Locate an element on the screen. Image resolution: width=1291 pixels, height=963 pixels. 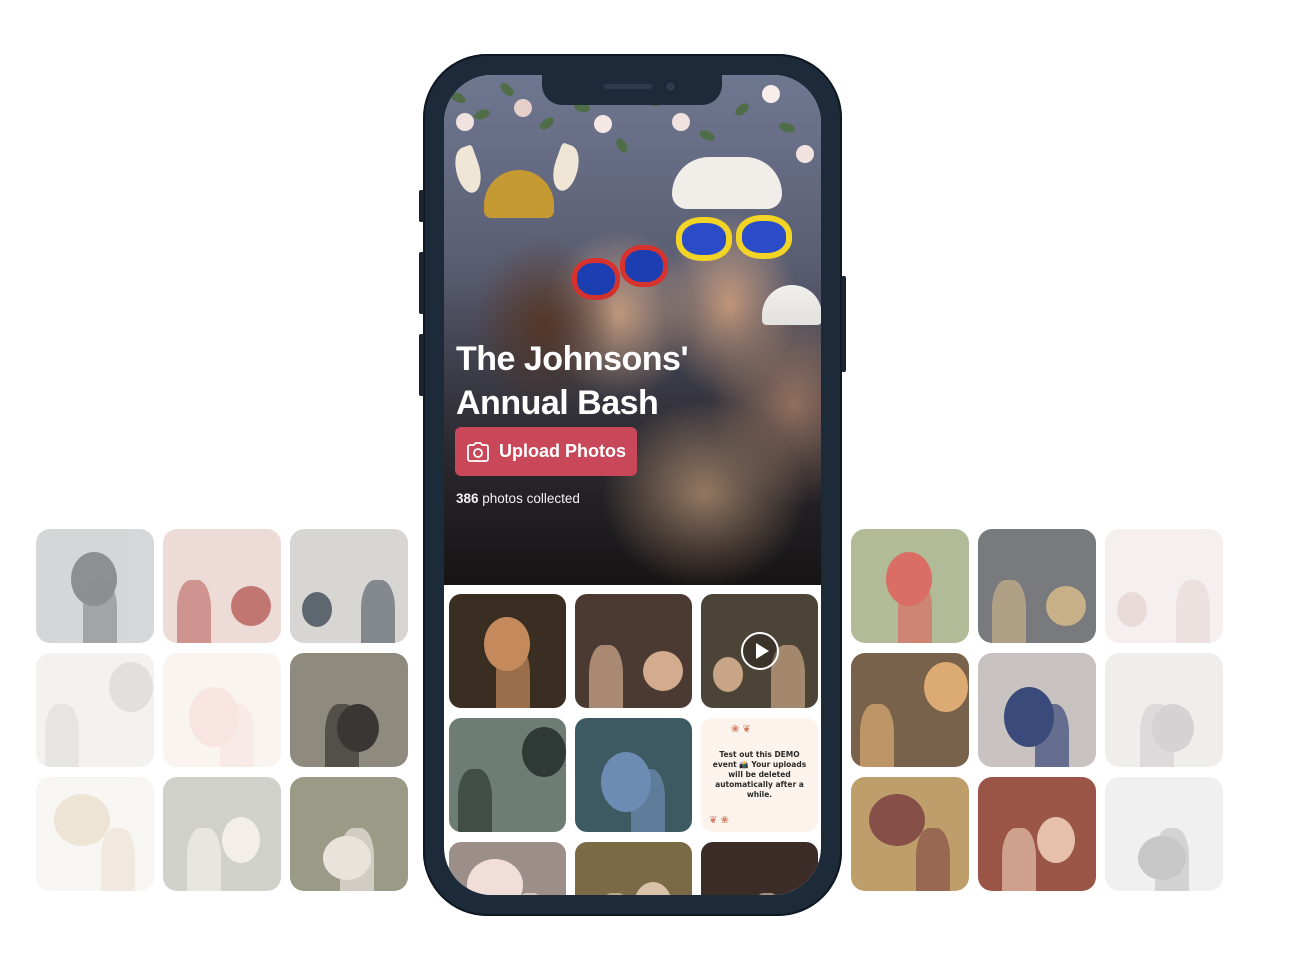
camera-icon is located at coordinates (478, 451).